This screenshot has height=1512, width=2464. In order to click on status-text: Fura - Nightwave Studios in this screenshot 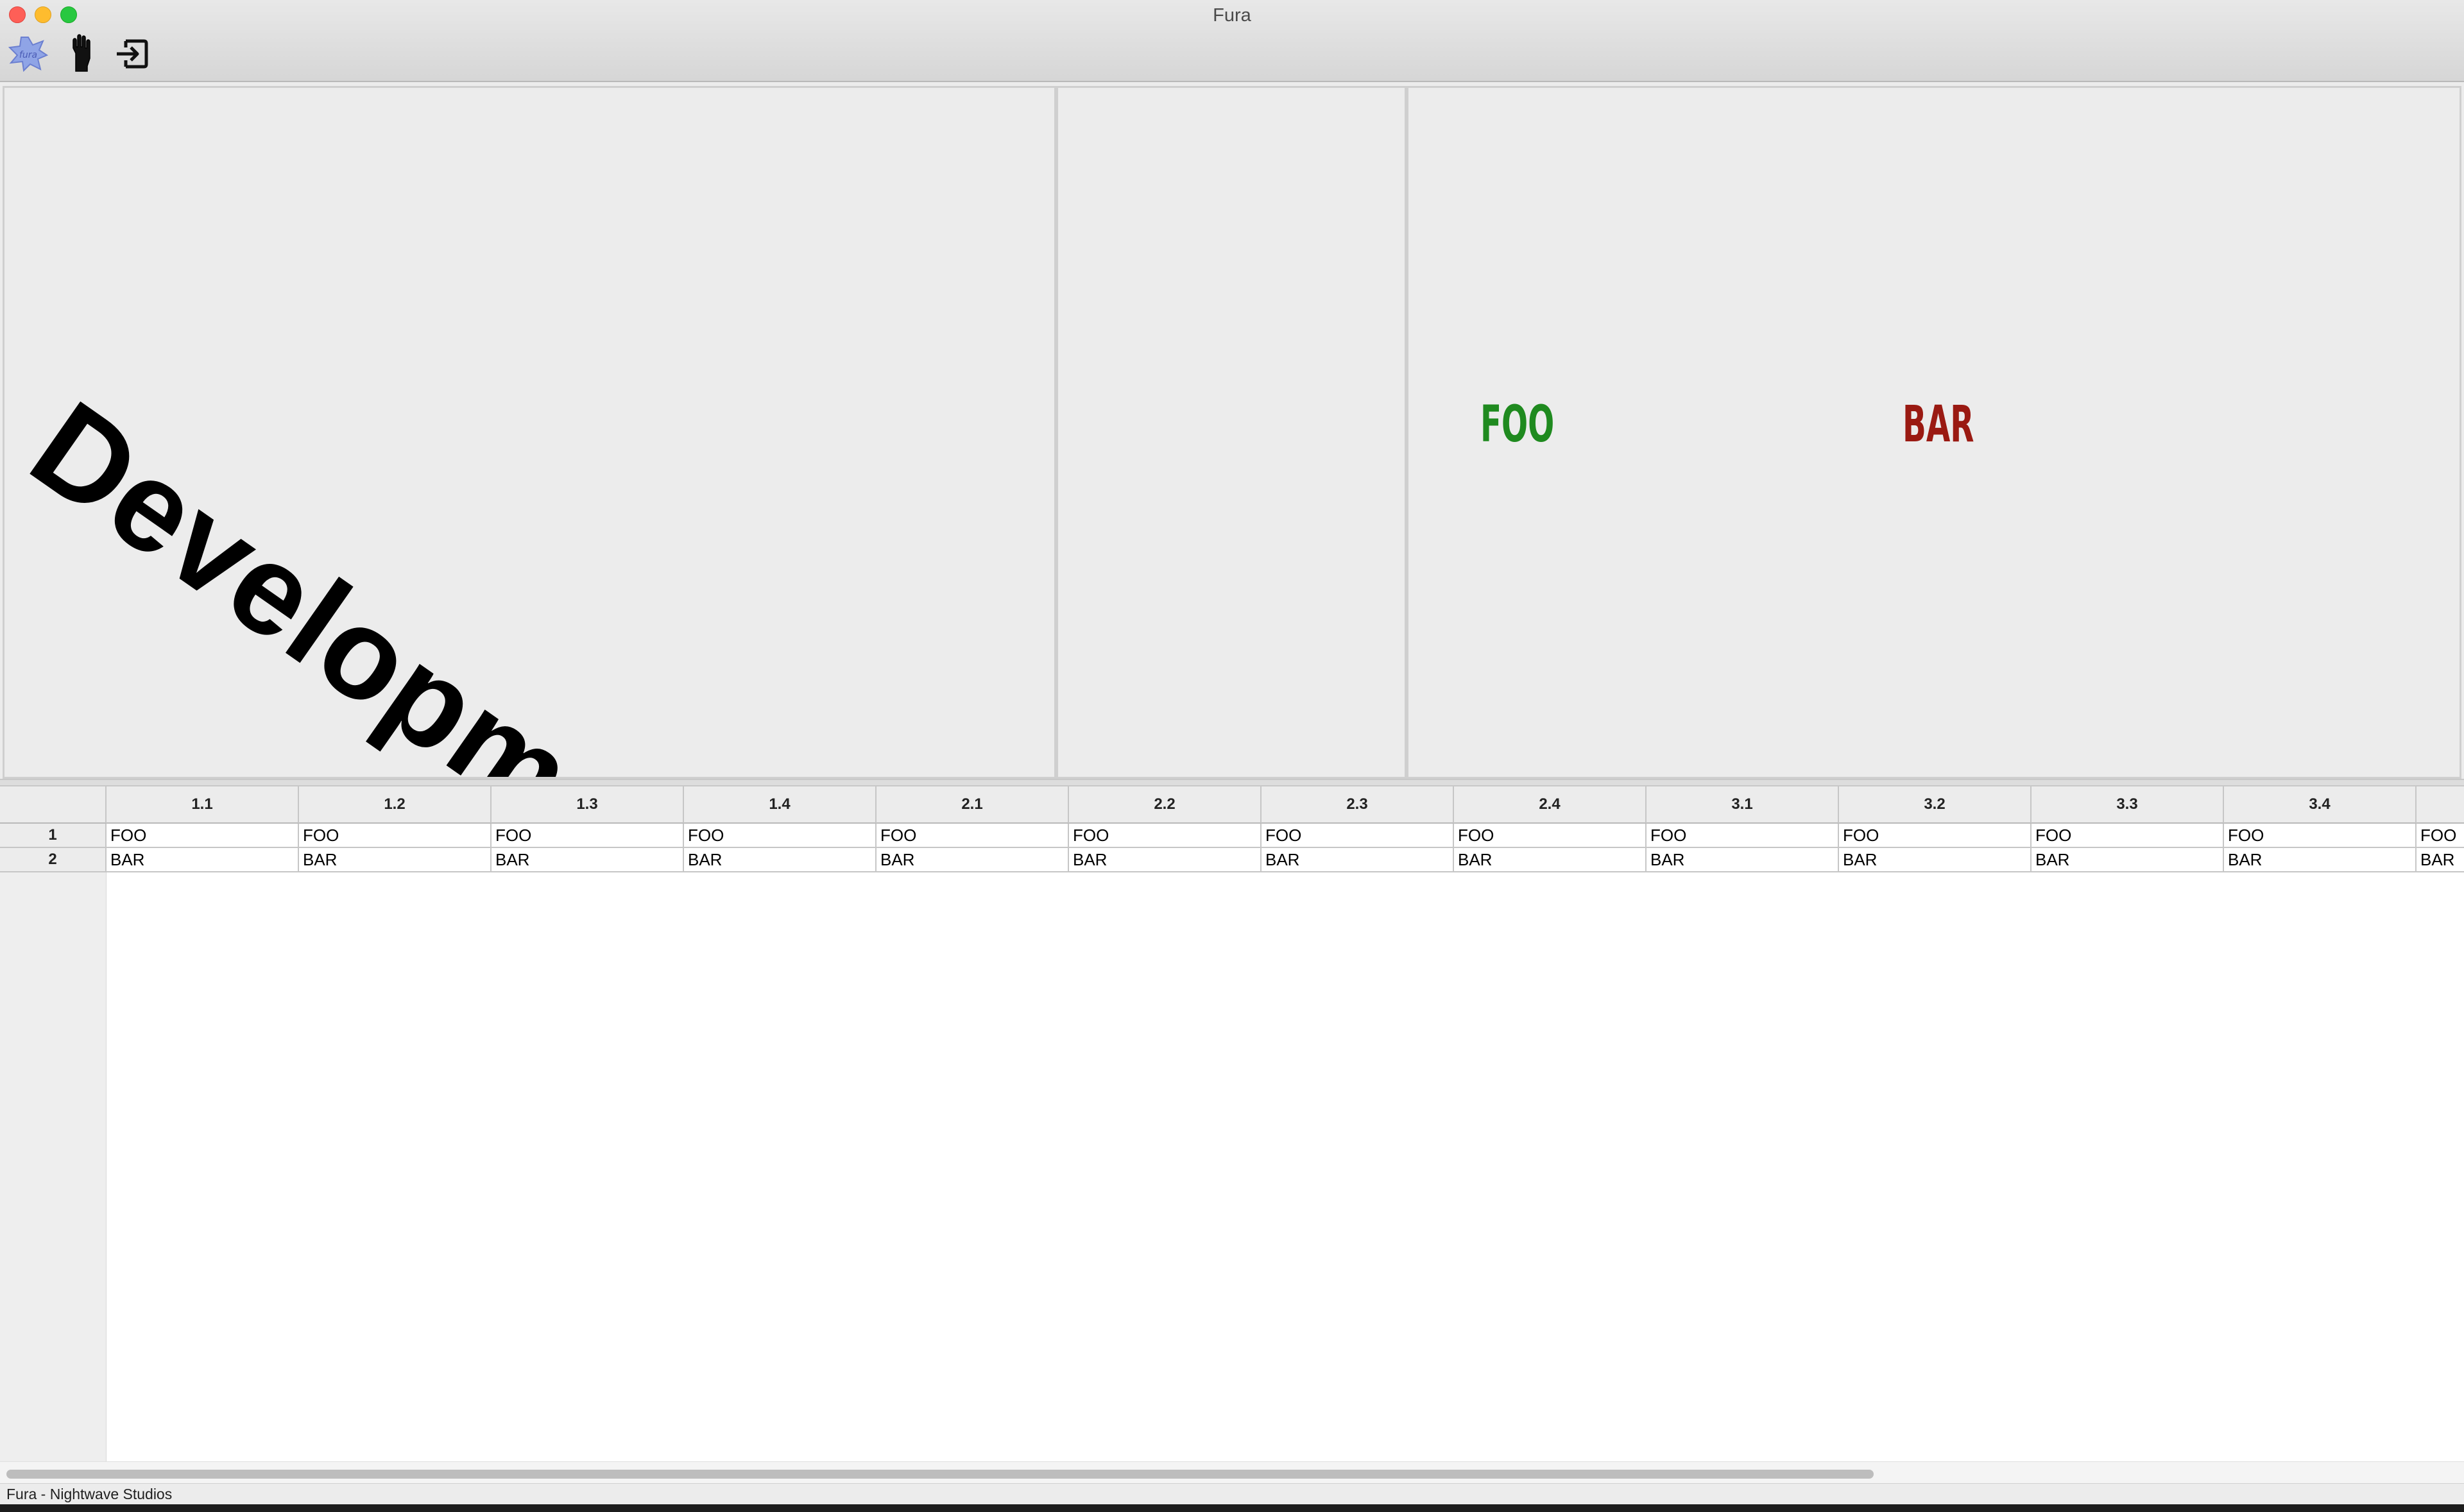, I will do `click(90, 1493)`.